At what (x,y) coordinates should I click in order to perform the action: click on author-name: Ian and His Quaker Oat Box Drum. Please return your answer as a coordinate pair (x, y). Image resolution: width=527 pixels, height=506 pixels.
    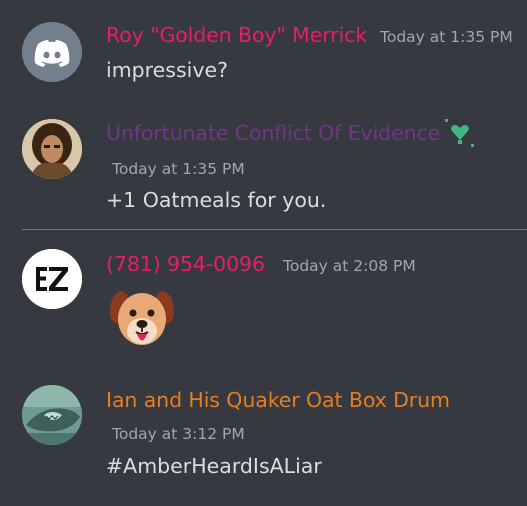
    Looking at the image, I should click on (278, 400).